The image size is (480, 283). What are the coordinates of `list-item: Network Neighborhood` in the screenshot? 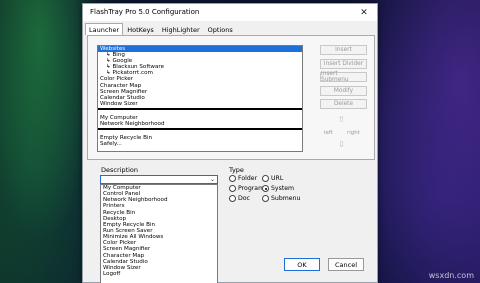 It's located at (200, 124).